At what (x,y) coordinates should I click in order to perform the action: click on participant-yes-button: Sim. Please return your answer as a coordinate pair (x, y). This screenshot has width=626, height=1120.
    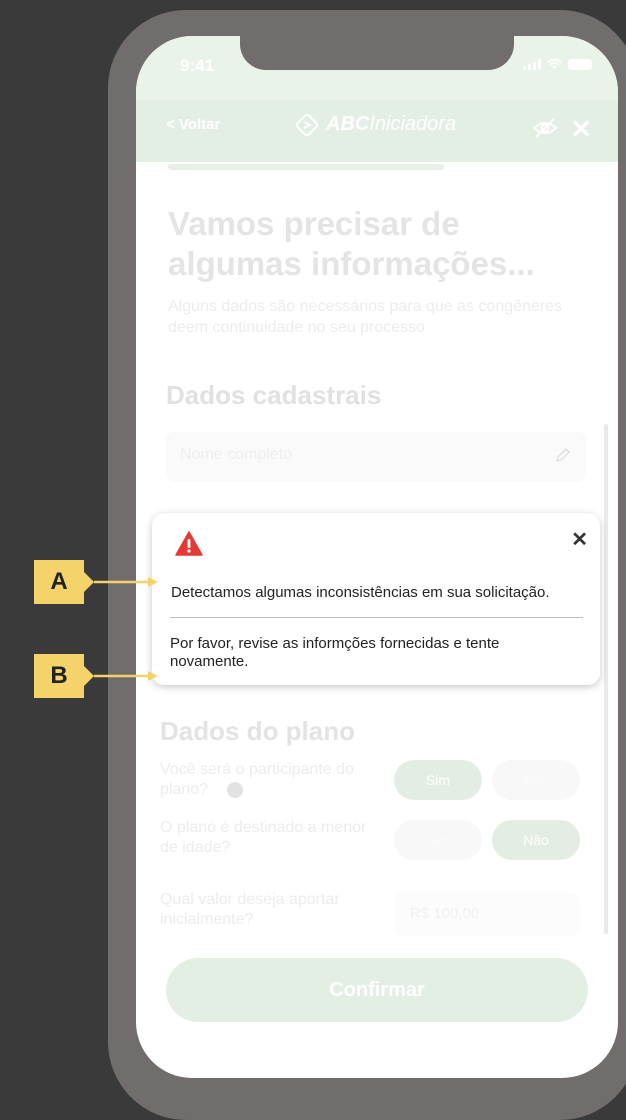
    Looking at the image, I should click on (438, 780).